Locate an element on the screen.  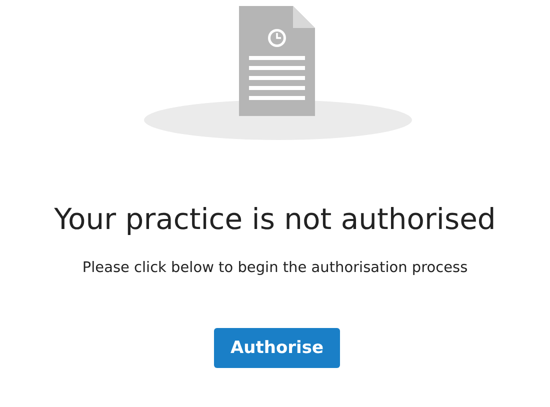
document-icon is located at coordinates (277, 61).